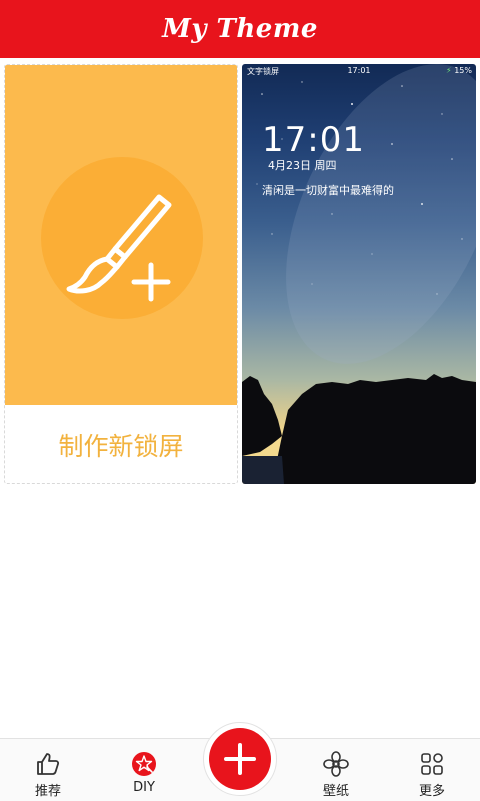  I want to click on create-lockscreen-label: 制作新锁屏, so click(121, 446).